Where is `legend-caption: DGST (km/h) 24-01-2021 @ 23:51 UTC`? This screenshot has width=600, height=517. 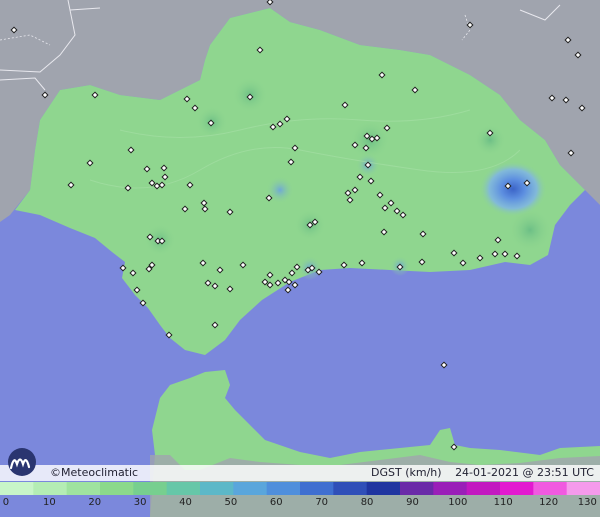 legend-caption: DGST (km/h) 24-01-2021 @ 23:51 UTC is located at coordinates (482, 473).